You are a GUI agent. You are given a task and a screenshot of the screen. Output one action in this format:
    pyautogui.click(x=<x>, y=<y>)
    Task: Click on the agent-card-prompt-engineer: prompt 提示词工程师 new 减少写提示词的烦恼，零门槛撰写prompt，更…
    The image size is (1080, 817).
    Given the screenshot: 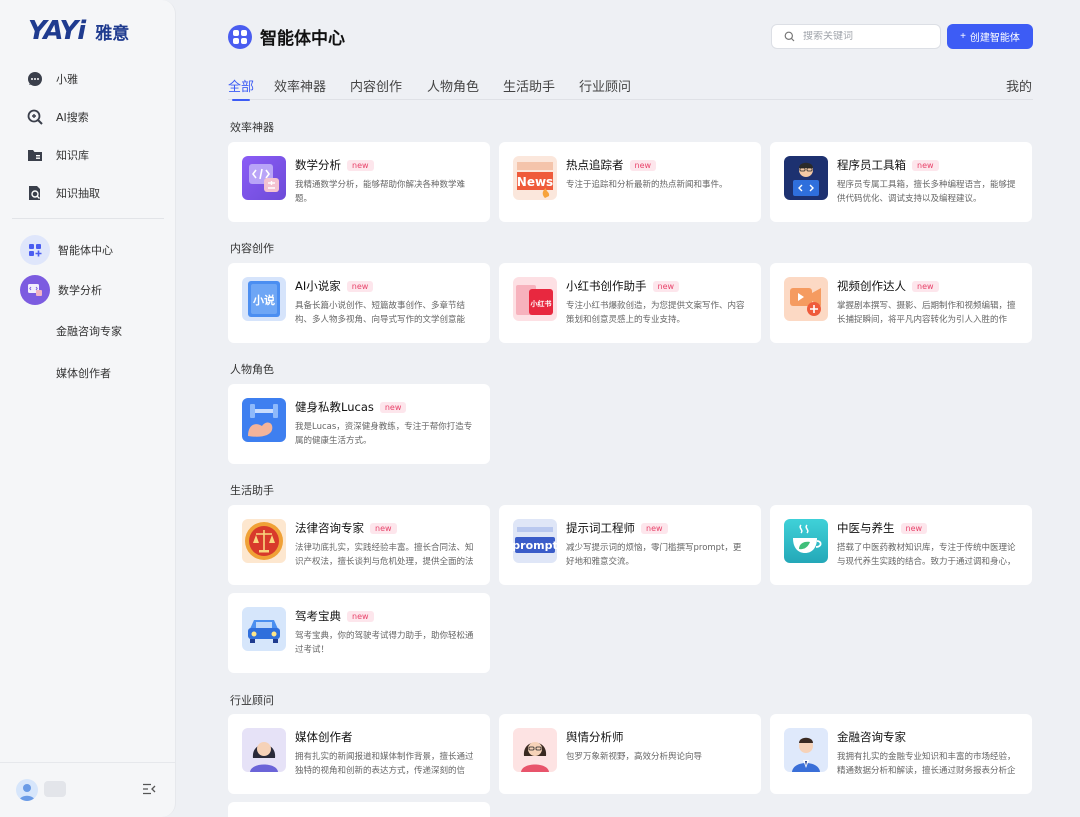 What is the action you would take?
    pyautogui.click(x=630, y=545)
    